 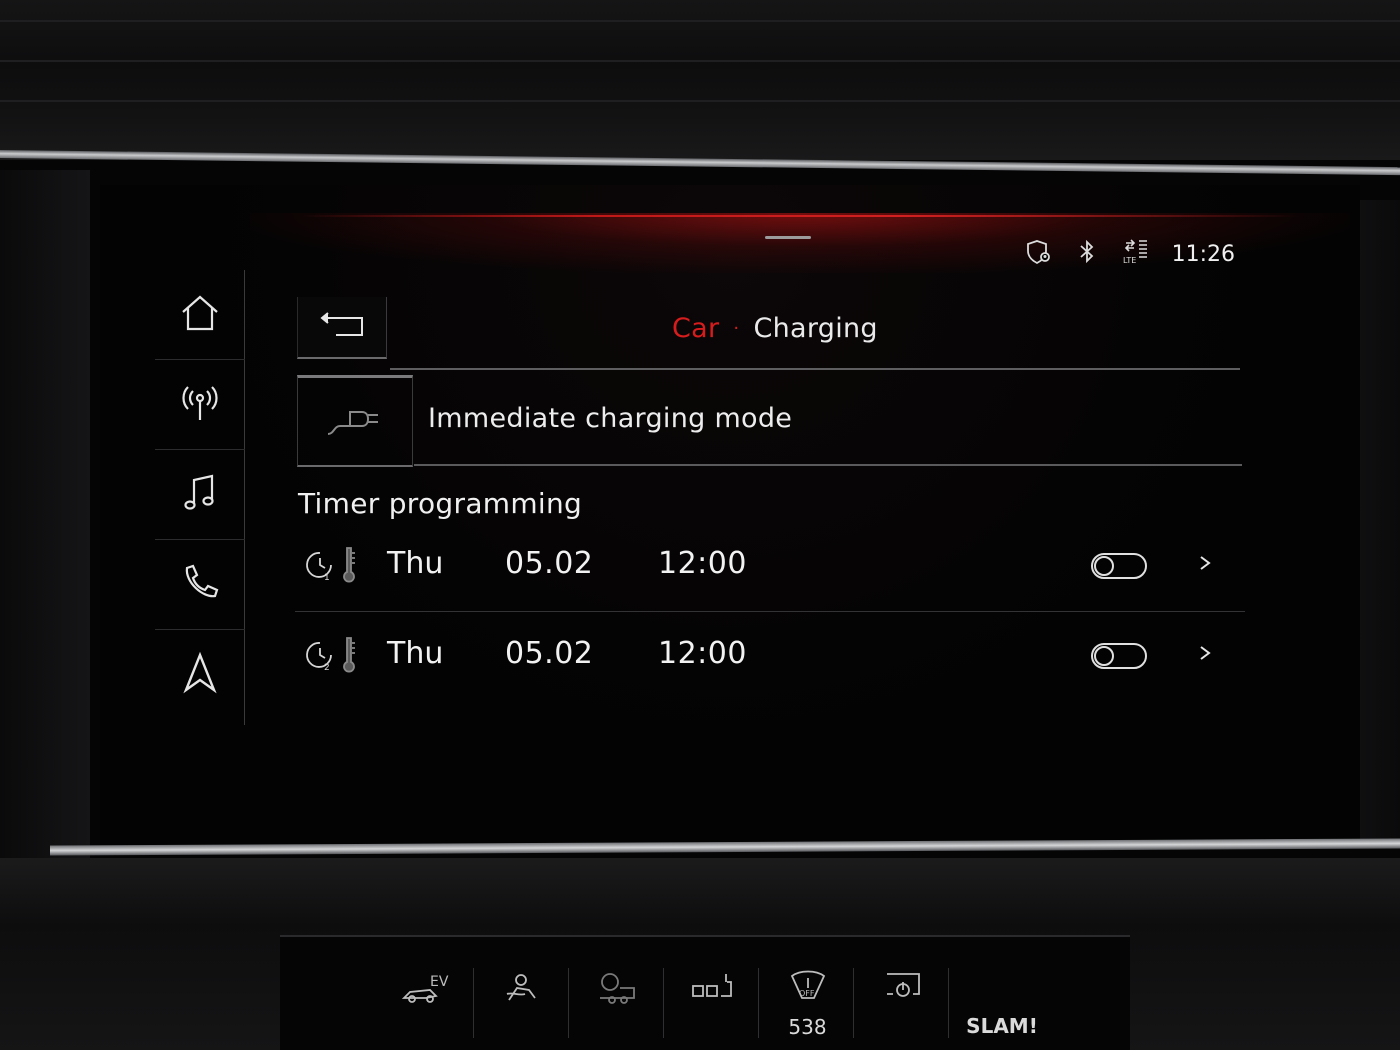 What do you see at coordinates (903, 990) in the screenshot?
I see `power-icon` at bounding box center [903, 990].